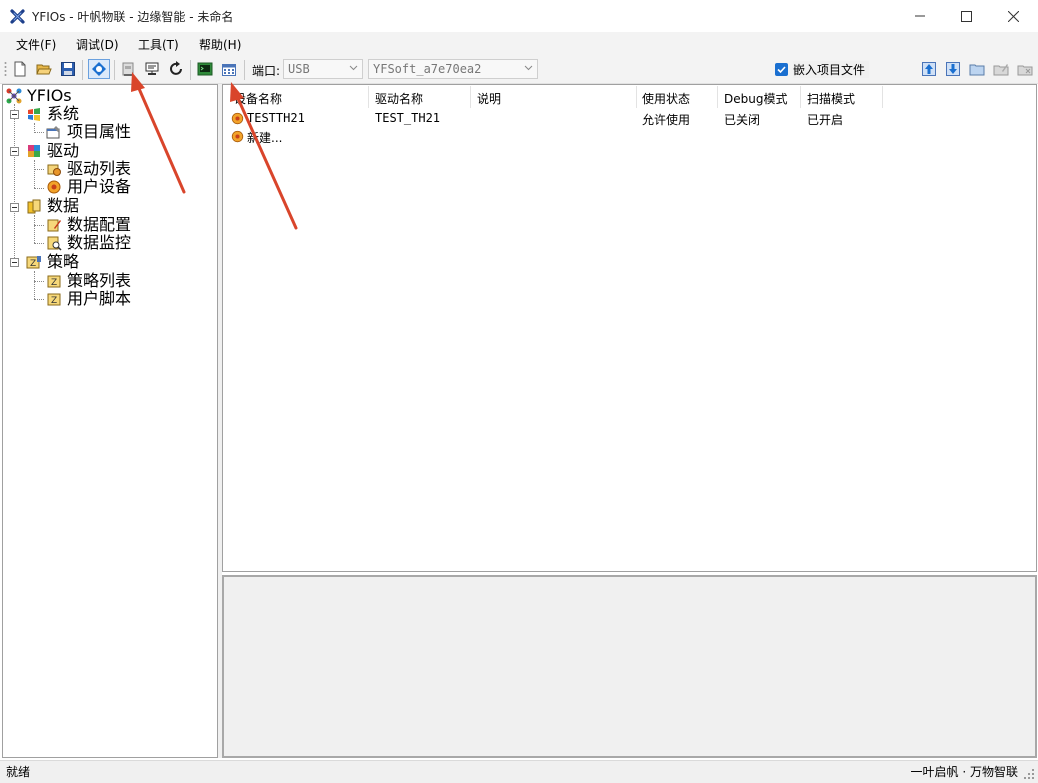 The height and width of the screenshot is (783, 1038). What do you see at coordinates (158, 44) in the screenshot?
I see `menu-tools: 工具(T)` at bounding box center [158, 44].